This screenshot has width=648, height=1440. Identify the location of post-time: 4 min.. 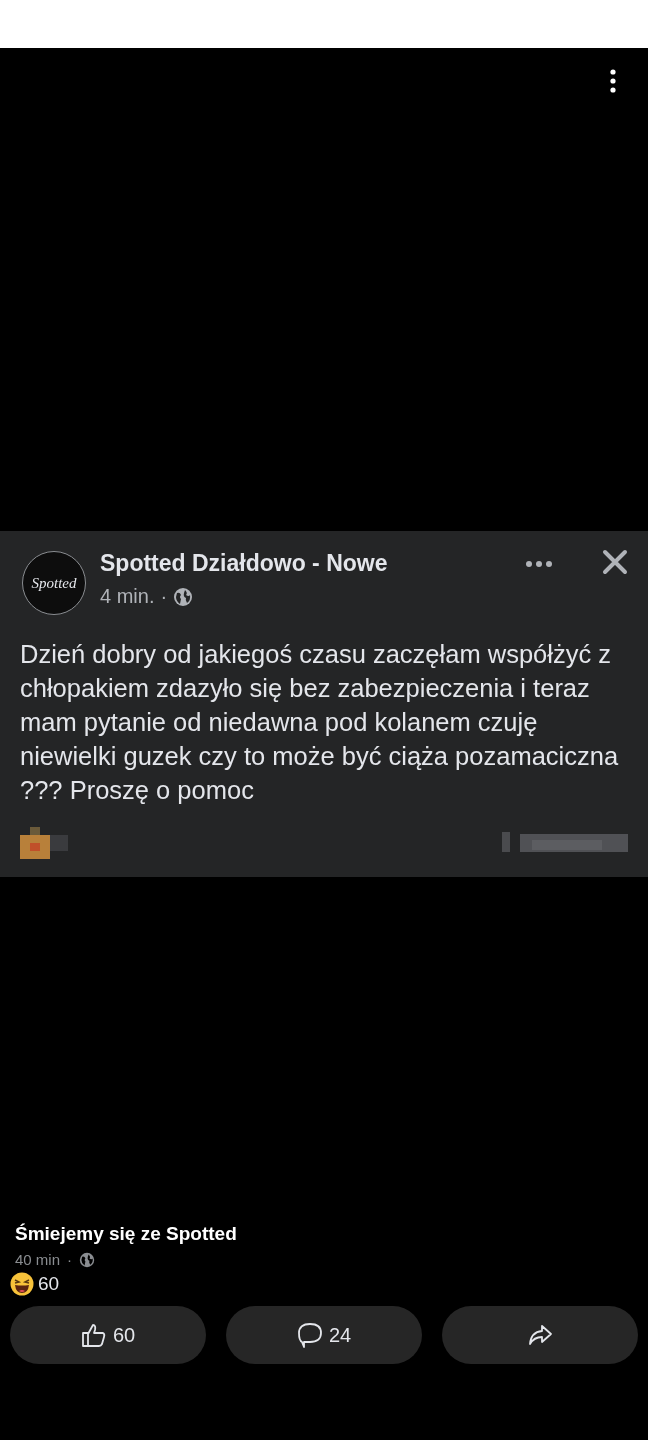
(127, 596).